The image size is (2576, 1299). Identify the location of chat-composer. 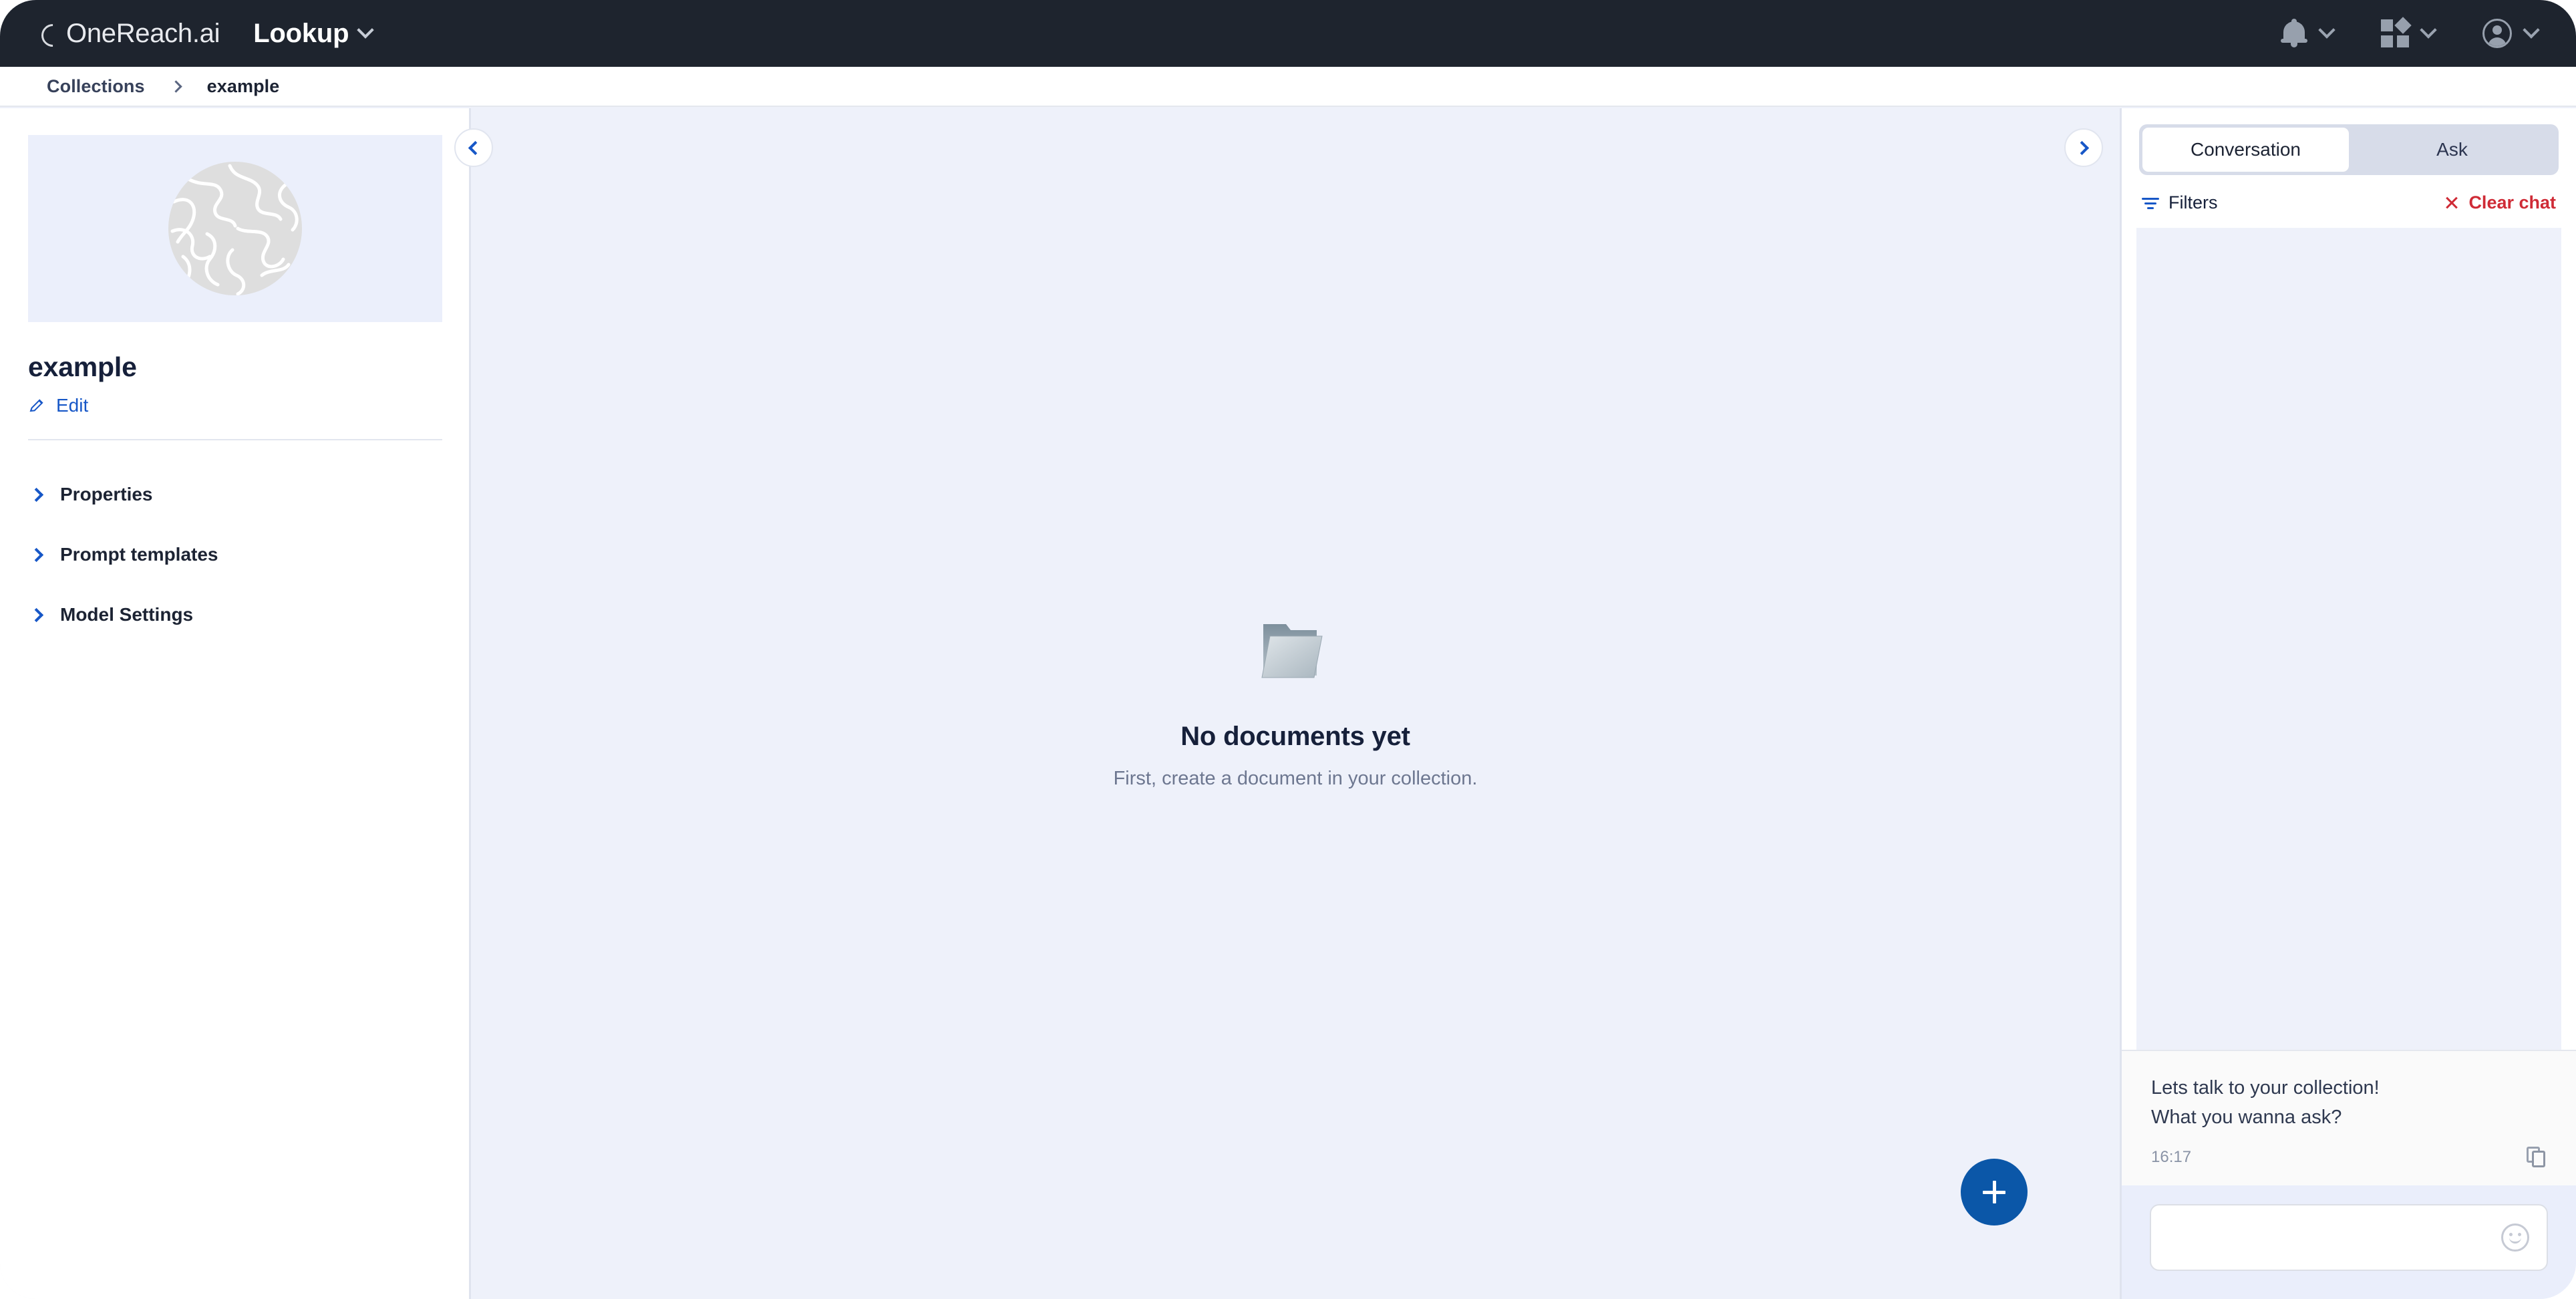
(2349, 1242).